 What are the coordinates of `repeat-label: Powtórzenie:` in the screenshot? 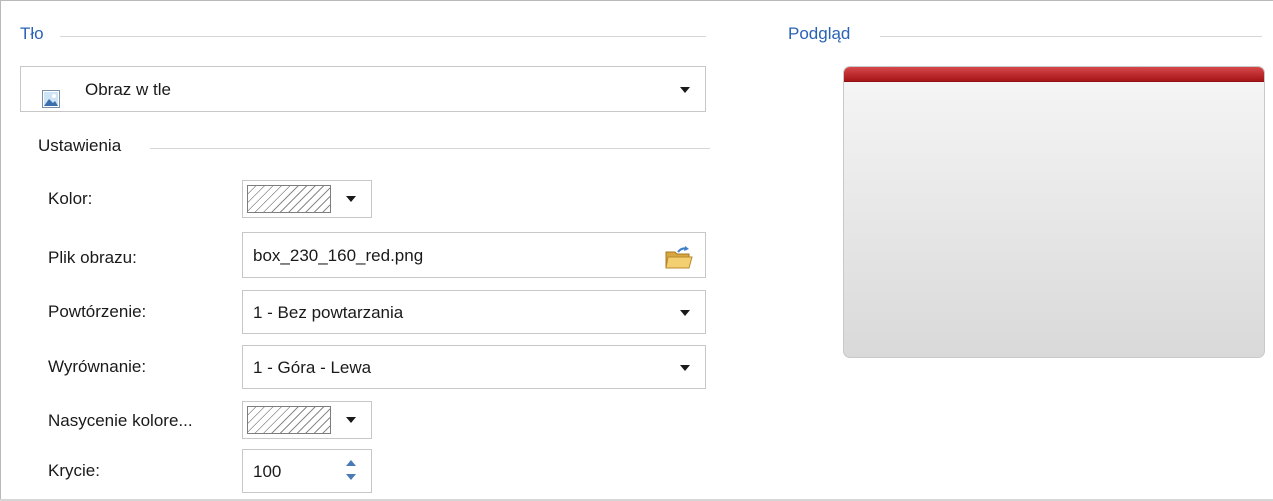 It's located at (97, 311).